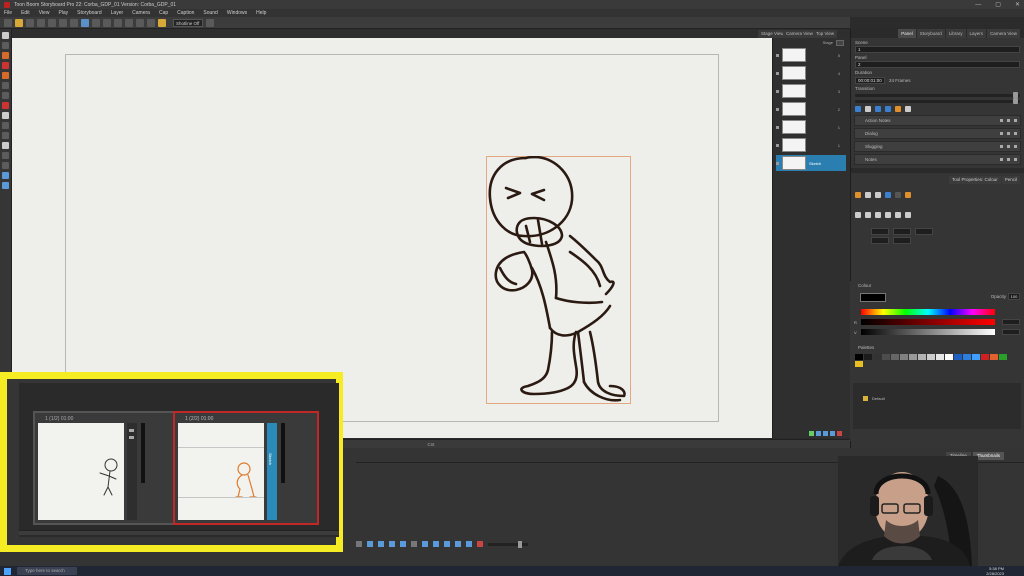  Describe the element at coordinates (811, 55) in the screenshot. I see `layer-item: 5` at that location.